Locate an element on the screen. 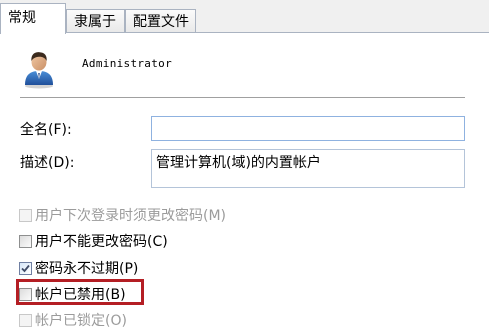 Image resolution: width=489 pixels, height=336 pixels. password-never-expires-option: 密码永不过期(P) is located at coordinates (78, 268).